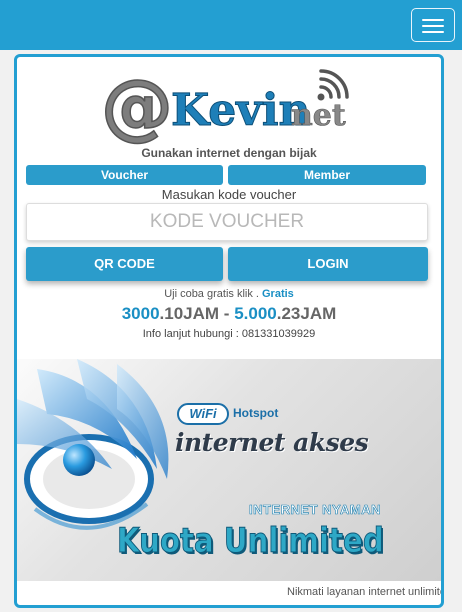 The image size is (462, 612). I want to click on menu-toggle-button, so click(433, 25).